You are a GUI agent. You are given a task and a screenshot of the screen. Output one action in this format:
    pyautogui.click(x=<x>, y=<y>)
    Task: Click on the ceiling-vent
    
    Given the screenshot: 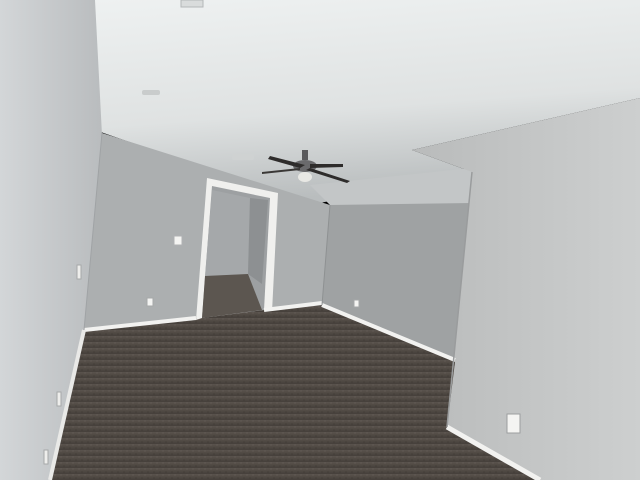 What is the action you would take?
    pyautogui.click(x=192, y=4)
    